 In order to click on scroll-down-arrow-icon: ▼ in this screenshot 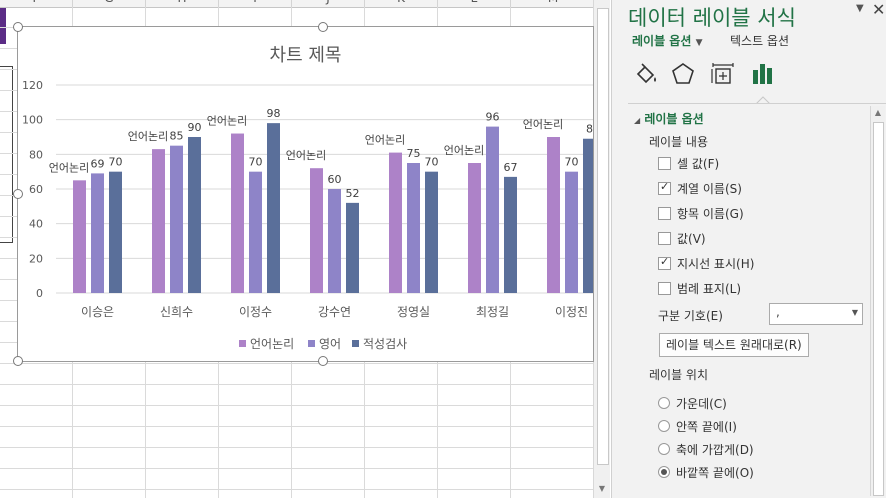, I will do `click(602, 490)`.